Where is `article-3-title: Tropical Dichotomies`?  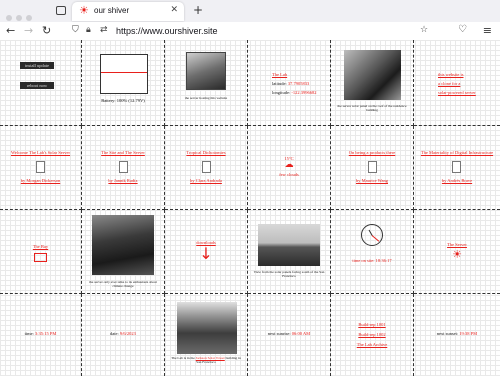 article-3-title: Tropical Dichotomies is located at coordinates (206, 152).